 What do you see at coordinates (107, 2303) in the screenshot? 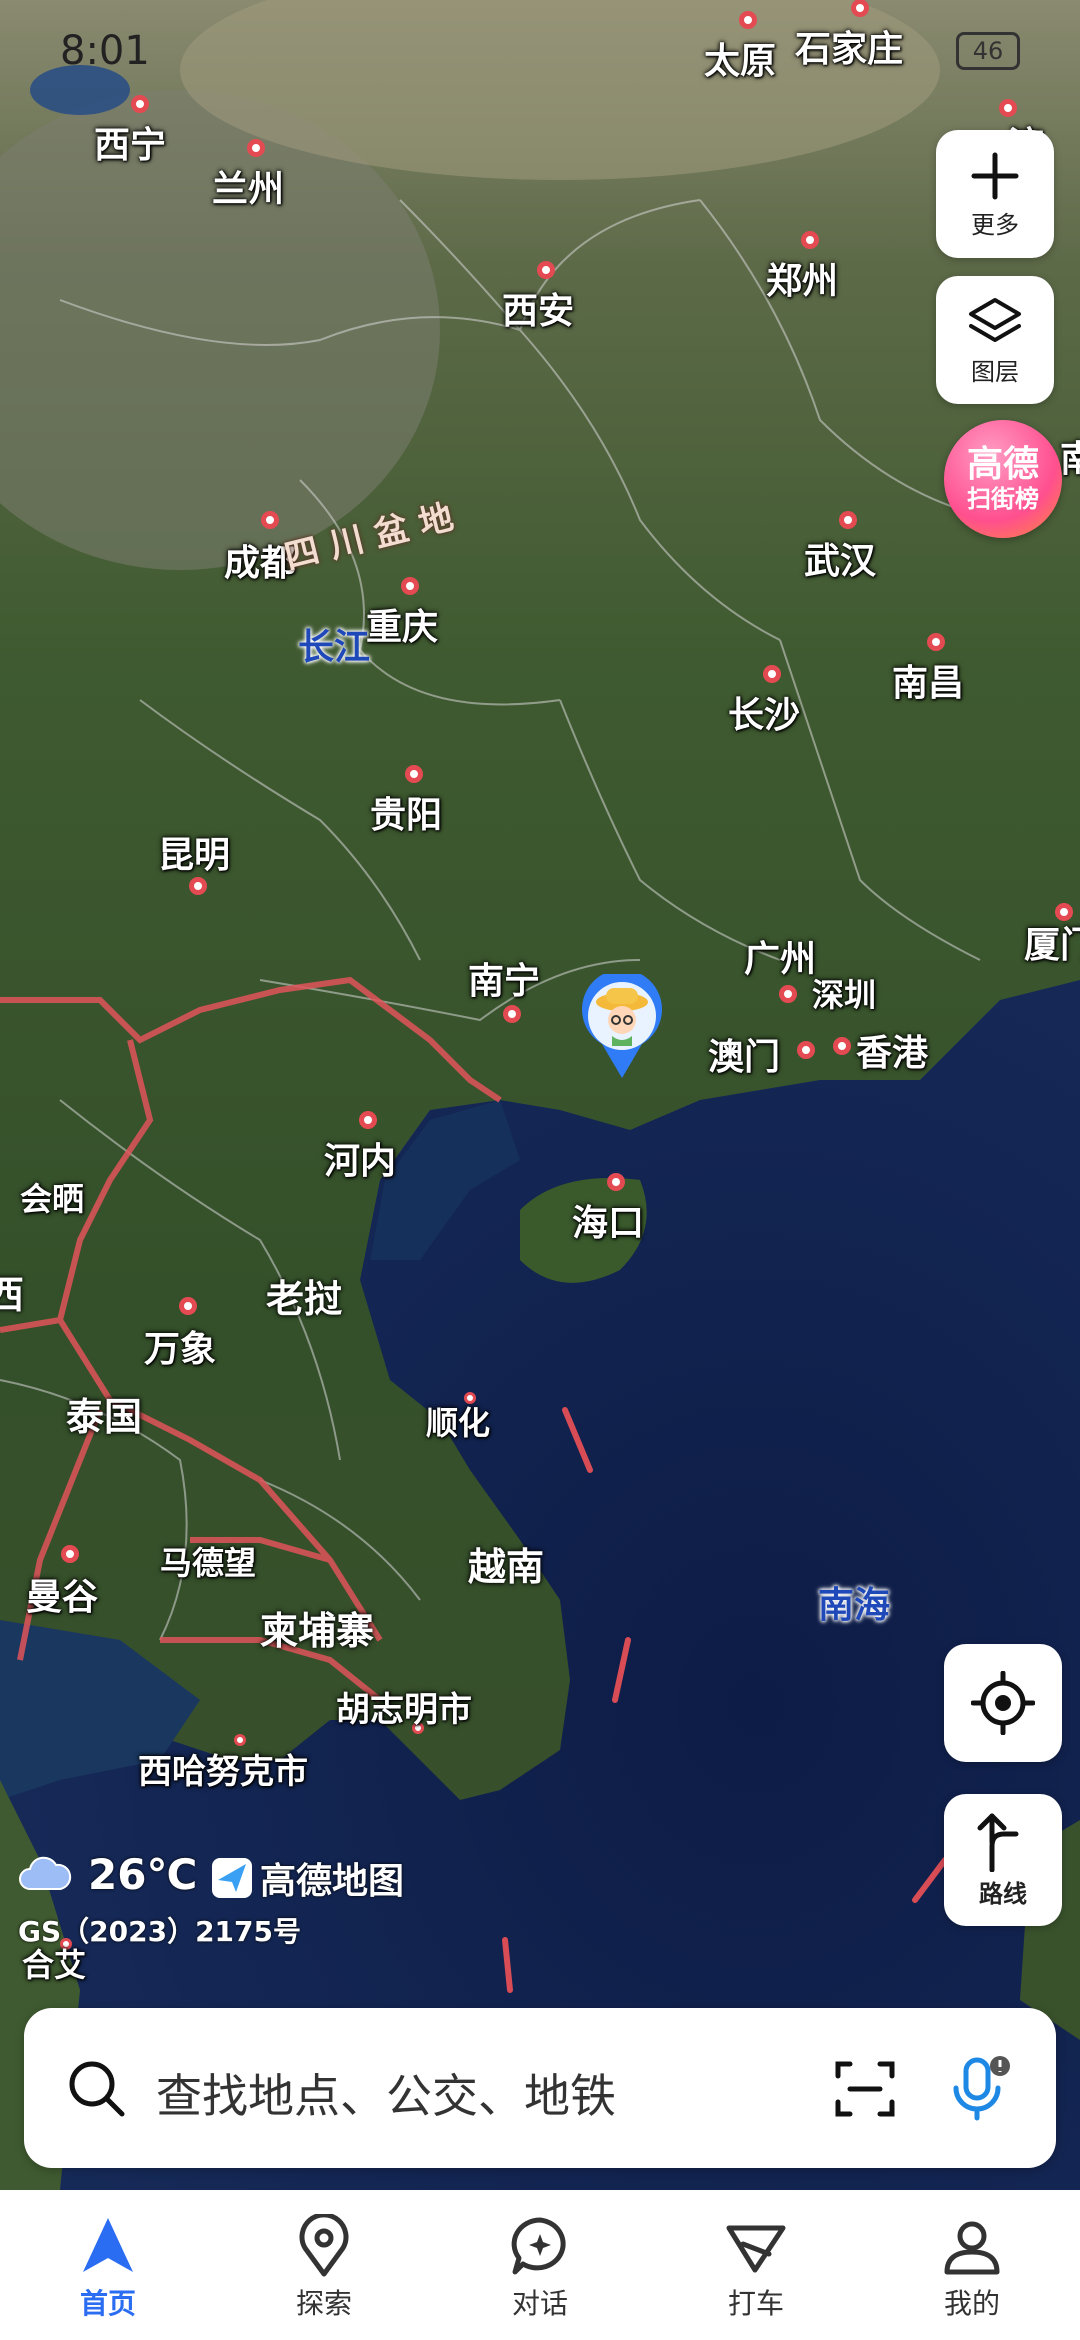
I see `tab-home-label: 首页` at bounding box center [107, 2303].